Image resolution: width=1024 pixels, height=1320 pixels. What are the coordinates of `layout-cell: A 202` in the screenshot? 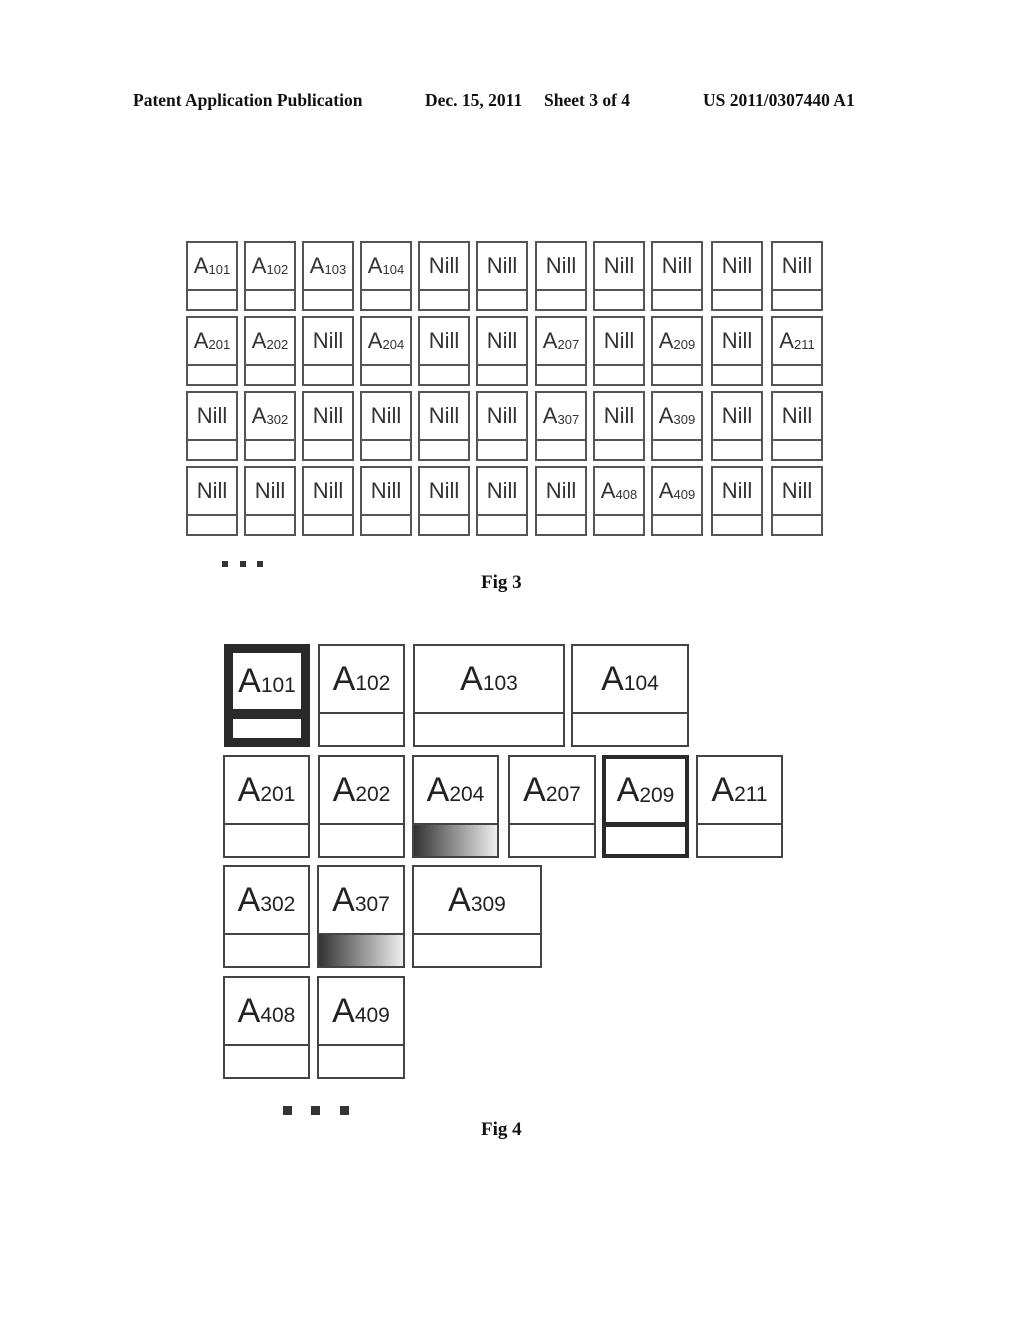 It's located at (361, 806).